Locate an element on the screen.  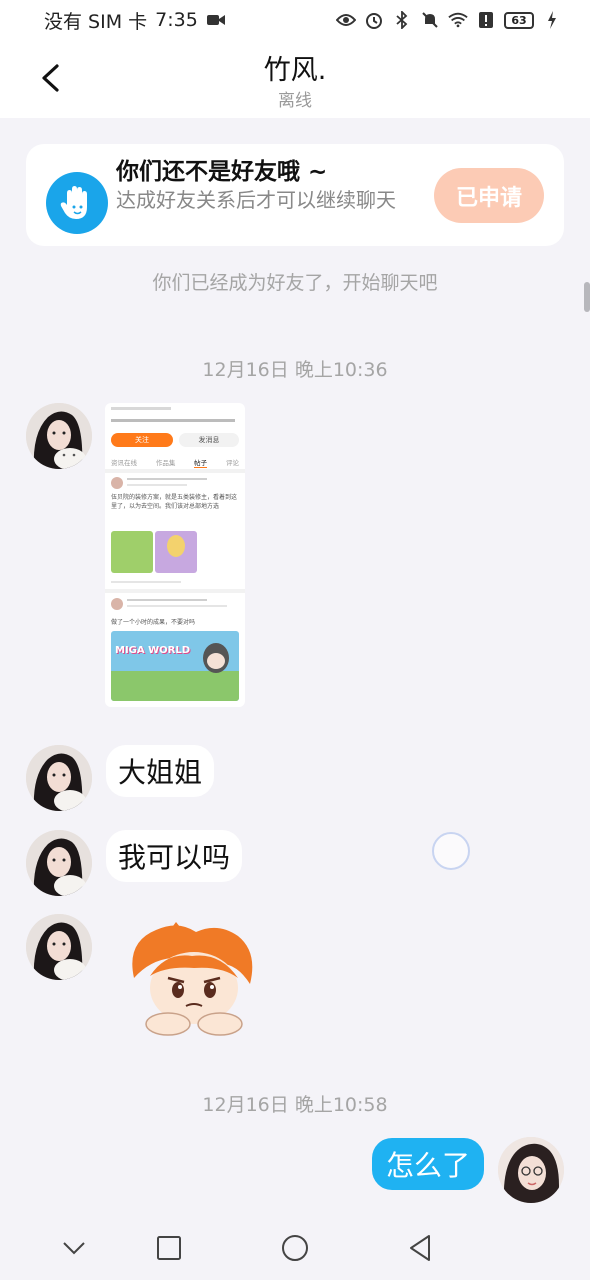
contact-status: 离线 is located at coordinates (295, 101).